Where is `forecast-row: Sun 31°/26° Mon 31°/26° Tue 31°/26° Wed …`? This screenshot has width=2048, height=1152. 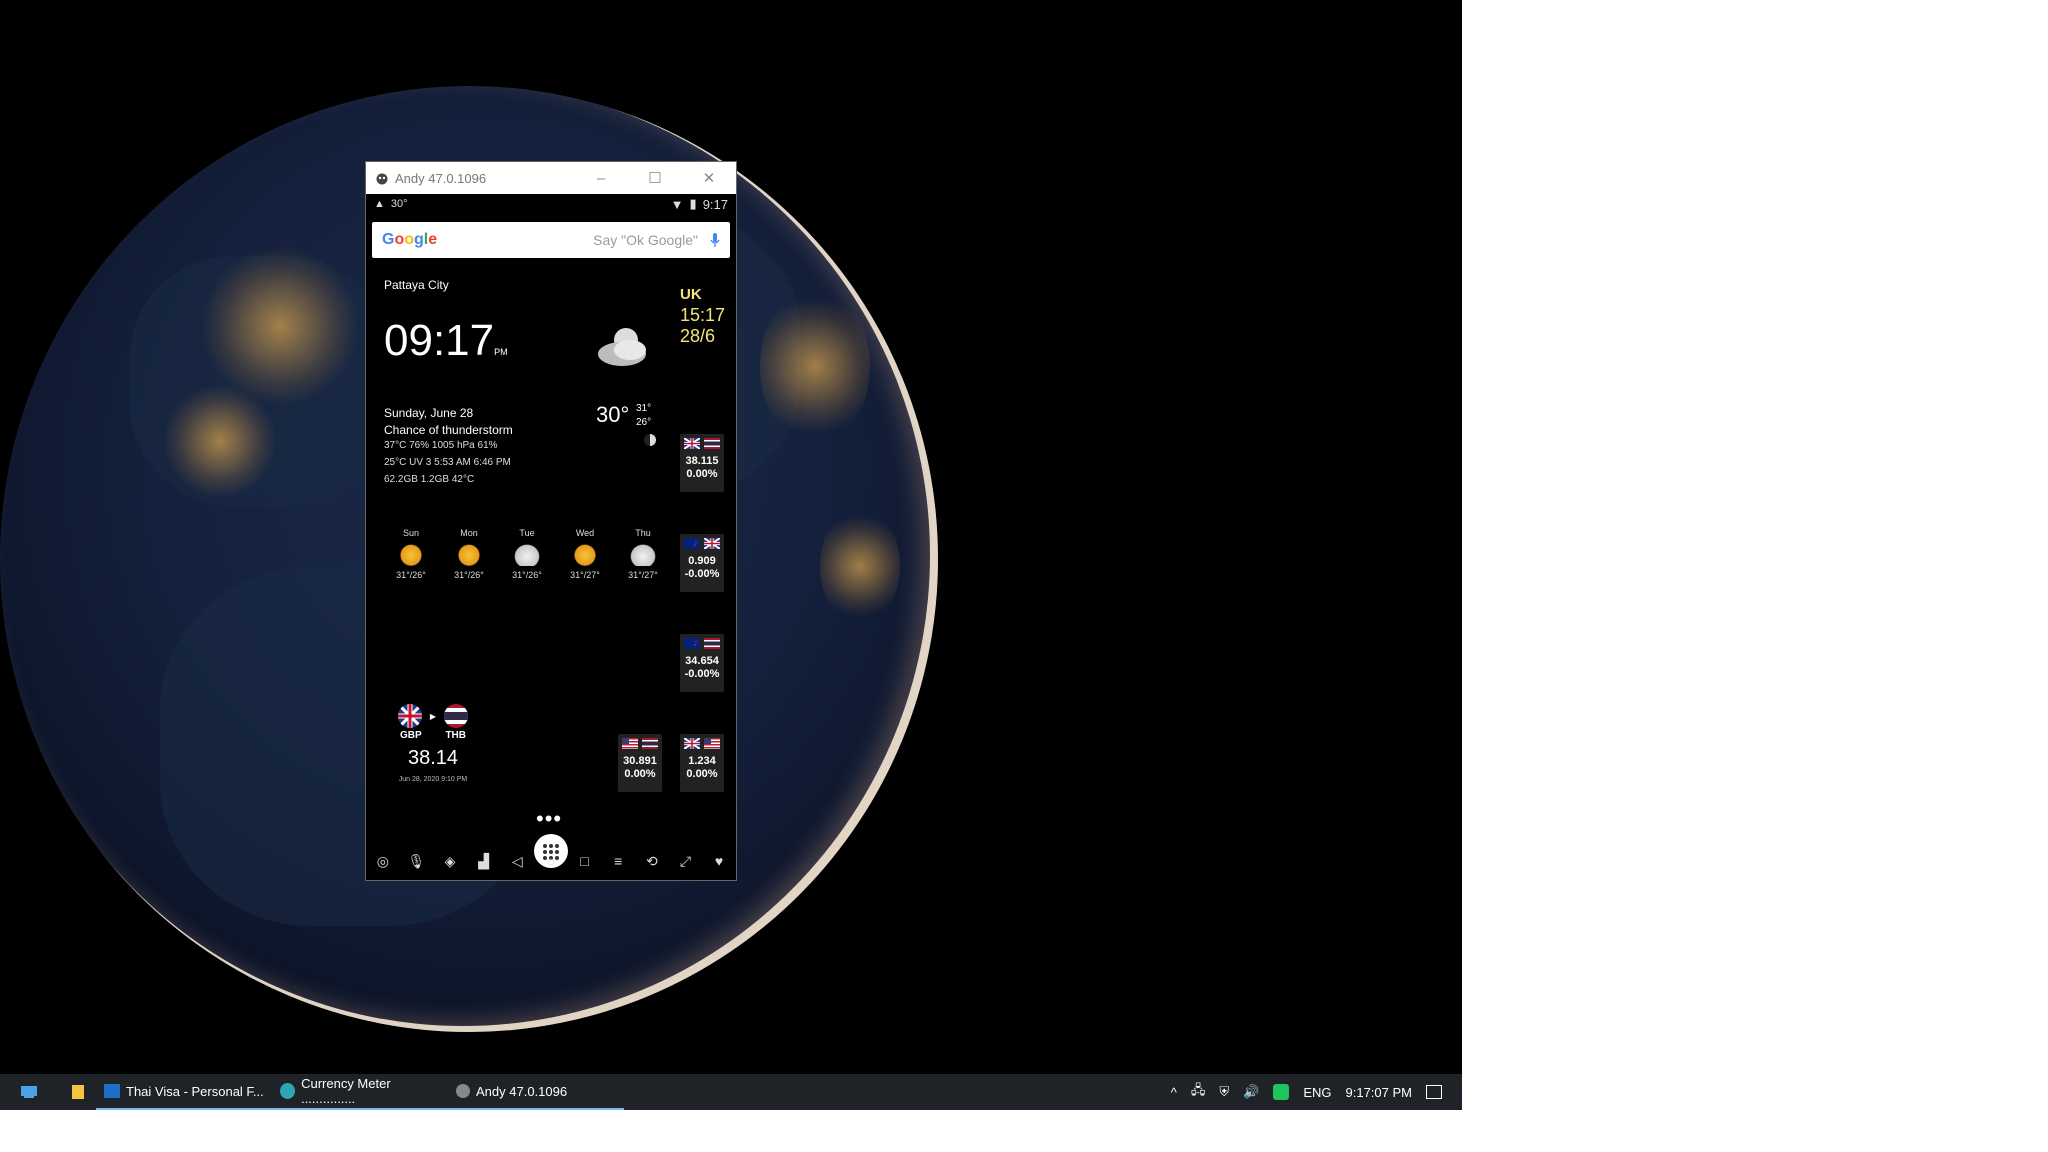
forecast-row: Sun 31°/26° Mon 31°/26° Tue 31°/26° Wed … is located at coordinates (527, 554).